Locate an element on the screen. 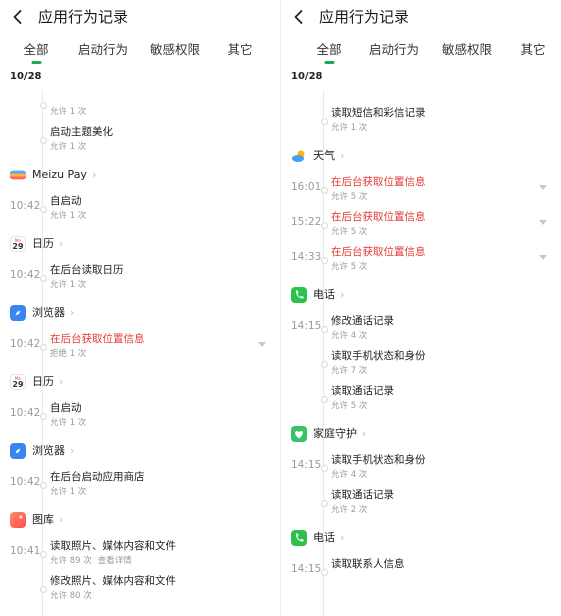 This screenshot has height=616, width=561. app-name: 电话 › is located at coordinates (328, 295).